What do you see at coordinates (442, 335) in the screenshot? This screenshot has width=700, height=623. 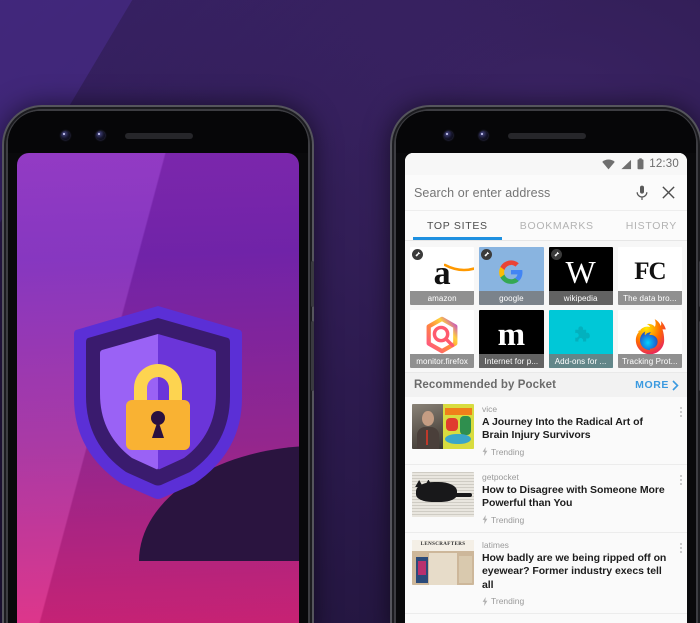 I see `firefox-monitor-logo` at bounding box center [442, 335].